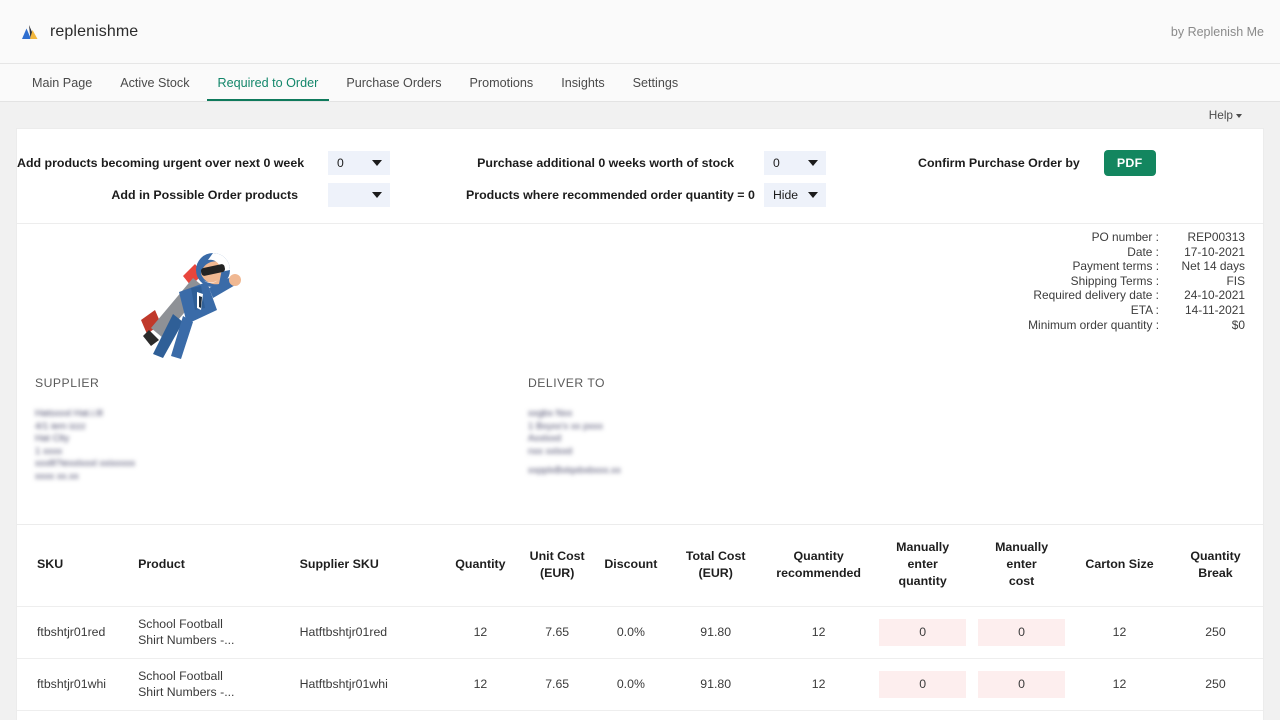  I want to click on tab-required-to-order: Required to Order, so click(268, 82).